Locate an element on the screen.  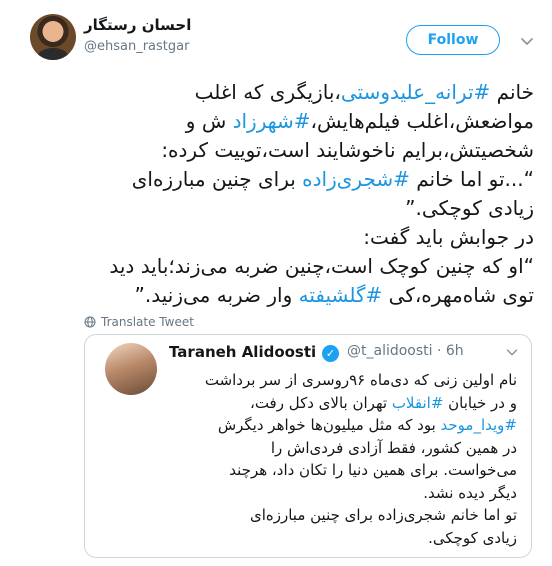
quote-line: دیگر دیده نشد. is located at coordinates (311, 493).